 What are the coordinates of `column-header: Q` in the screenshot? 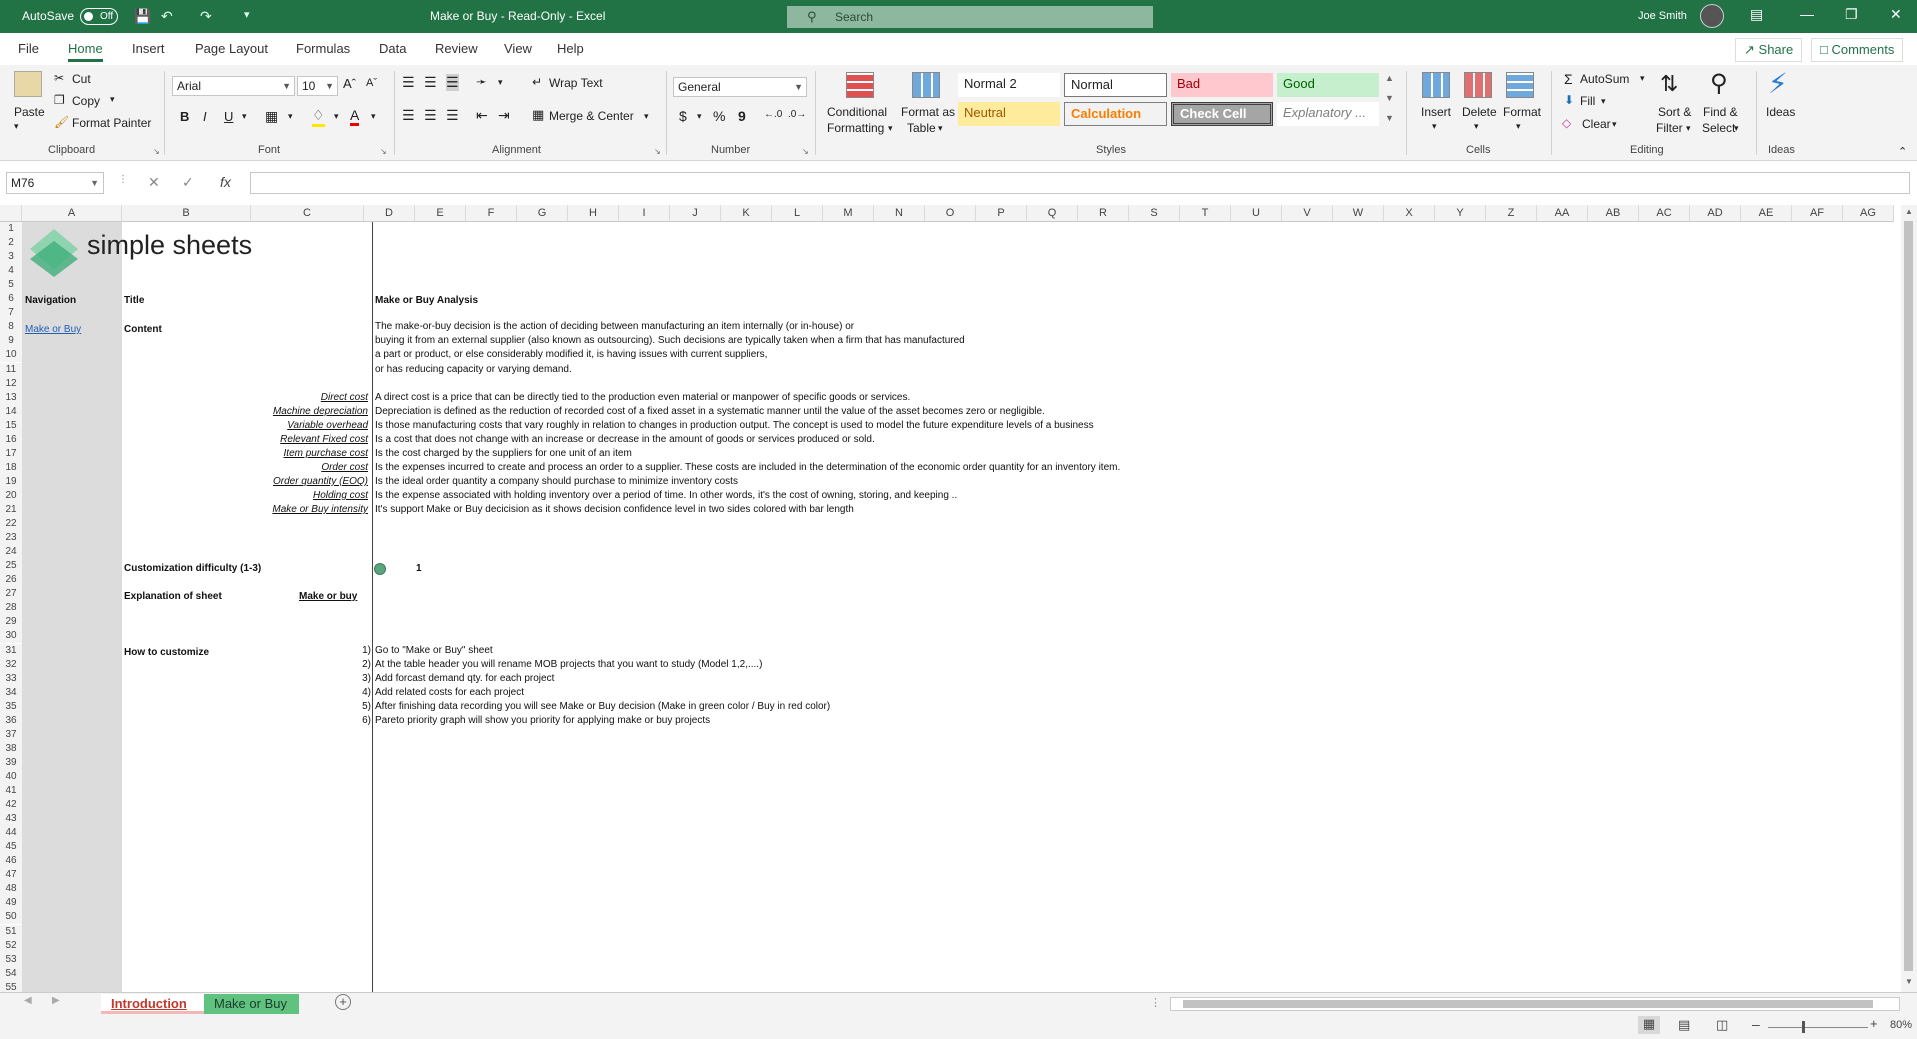 It's located at (1052, 213).